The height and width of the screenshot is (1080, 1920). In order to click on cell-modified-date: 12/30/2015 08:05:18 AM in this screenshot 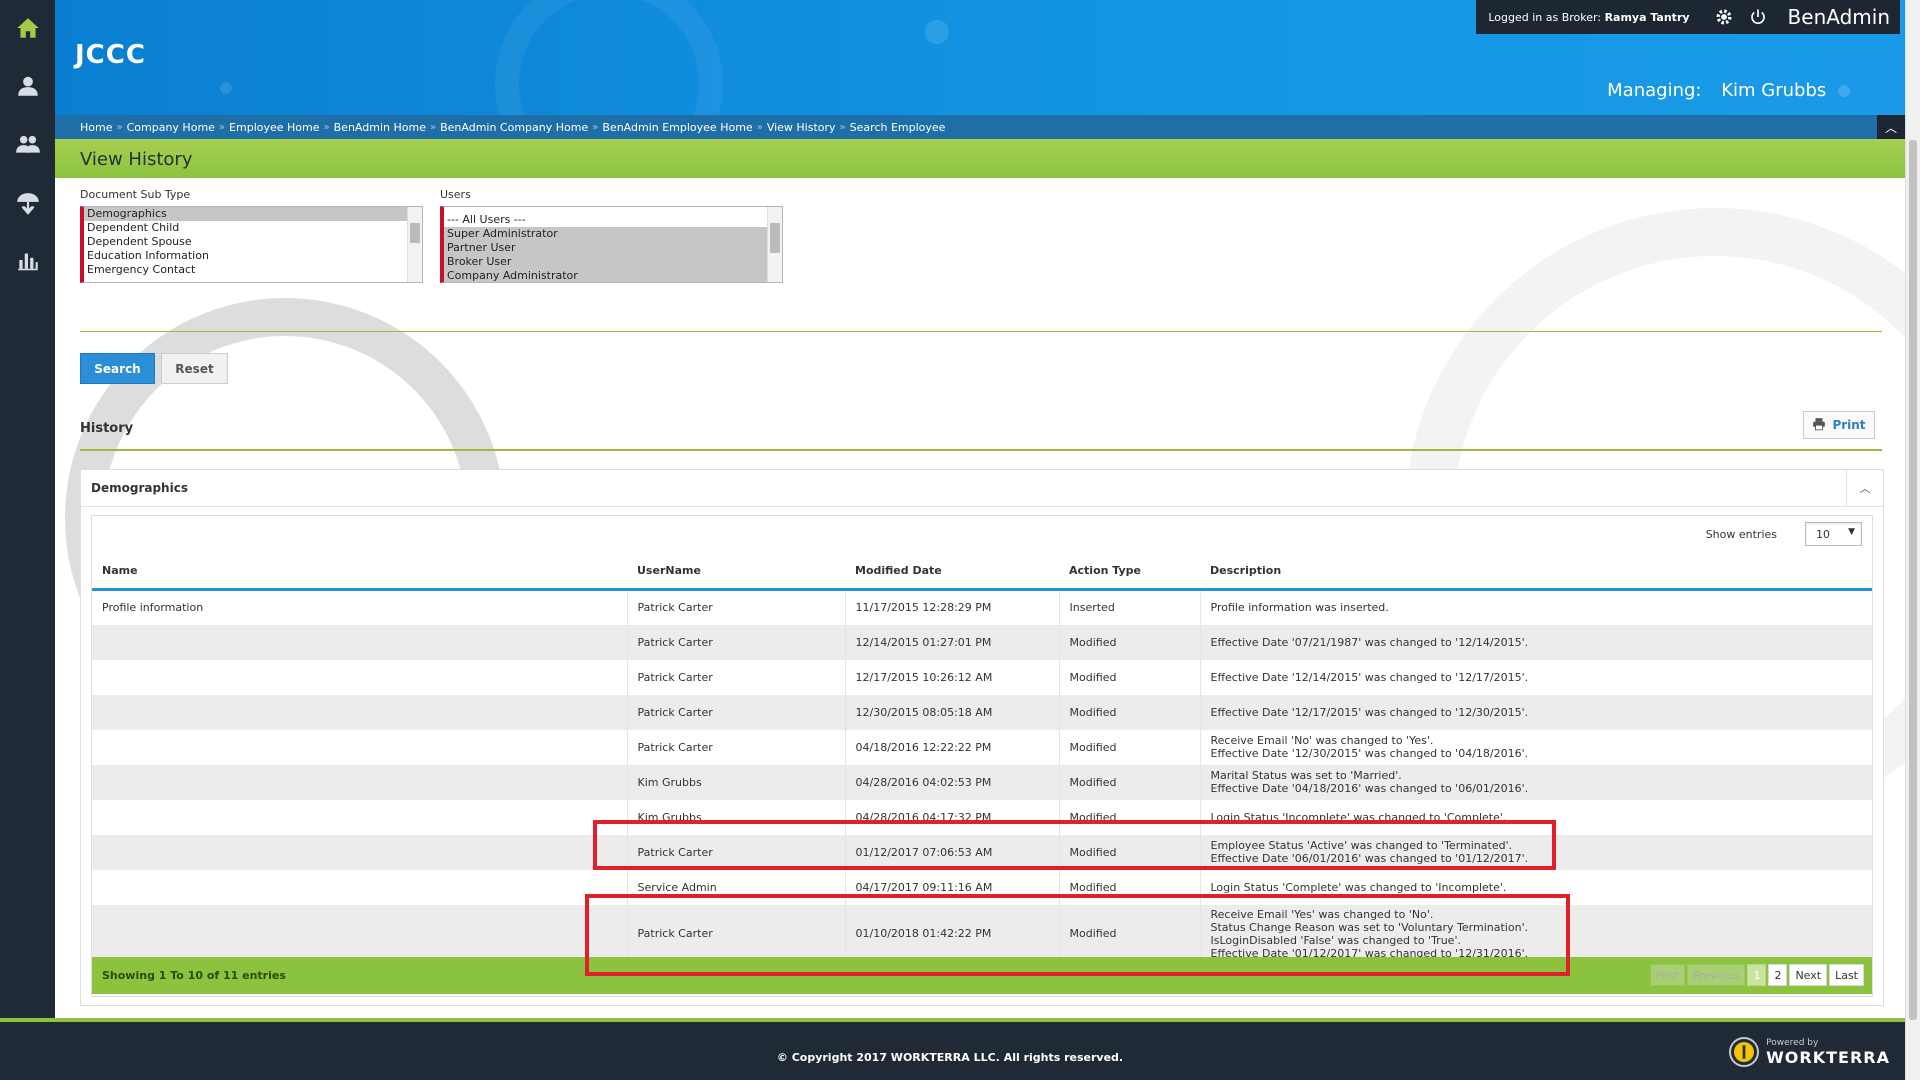, I will do `click(951, 712)`.